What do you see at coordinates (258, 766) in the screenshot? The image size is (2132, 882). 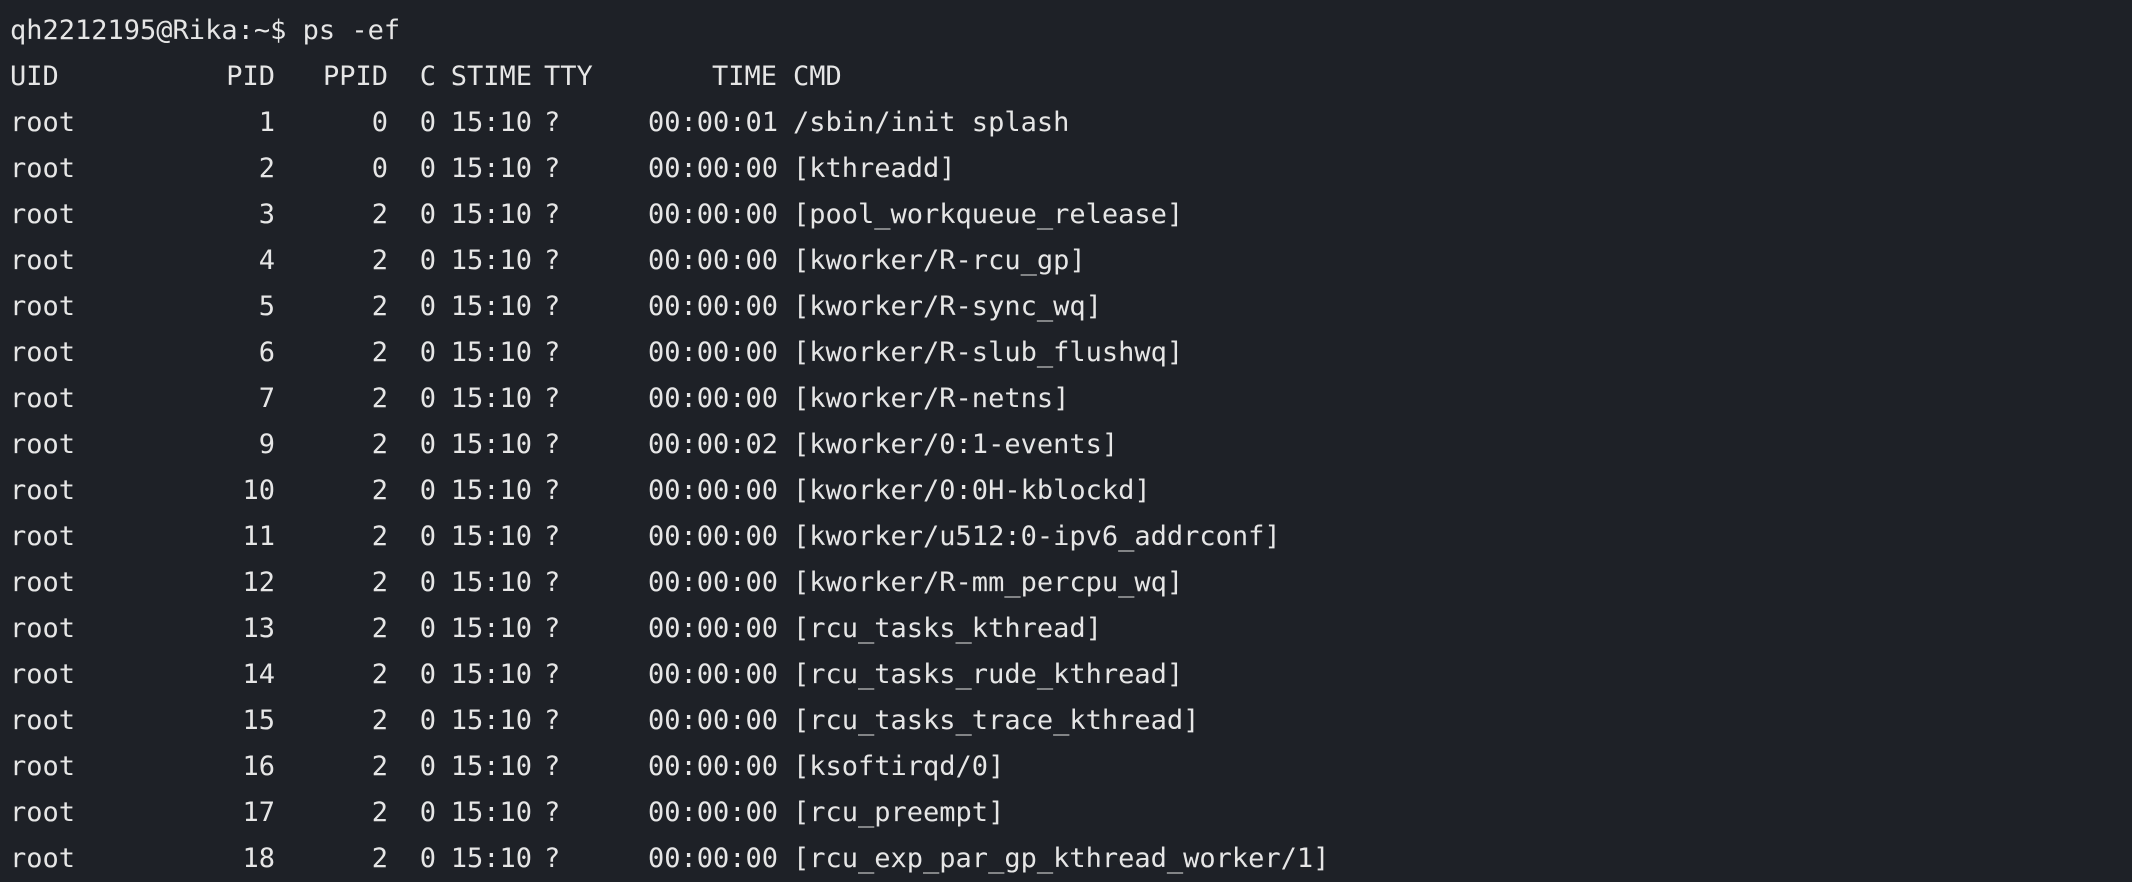 I see `cell-pid: 16` at bounding box center [258, 766].